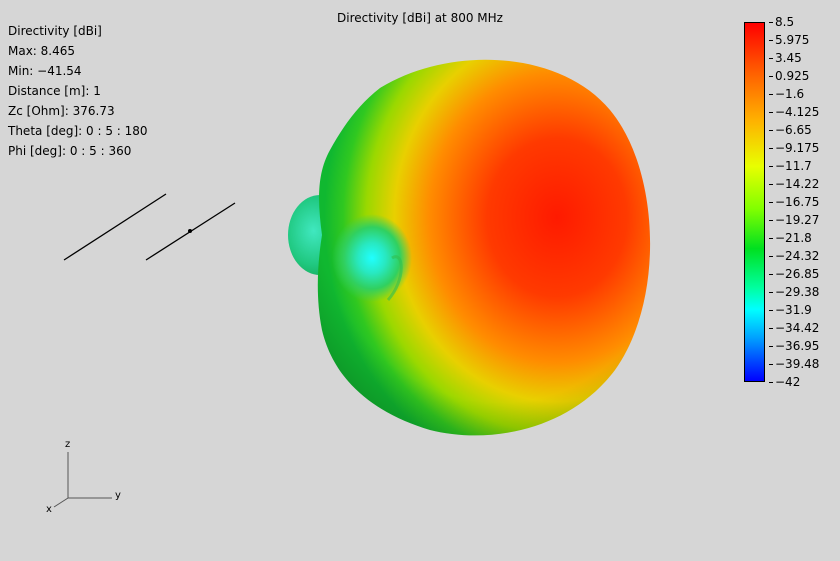 Image resolution: width=840 pixels, height=561 pixels. What do you see at coordinates (78, 131) in the screenshot?
I see `info-theta: Theta [deg]: 0 : 5 : 180` at bounding box center [78, 131].